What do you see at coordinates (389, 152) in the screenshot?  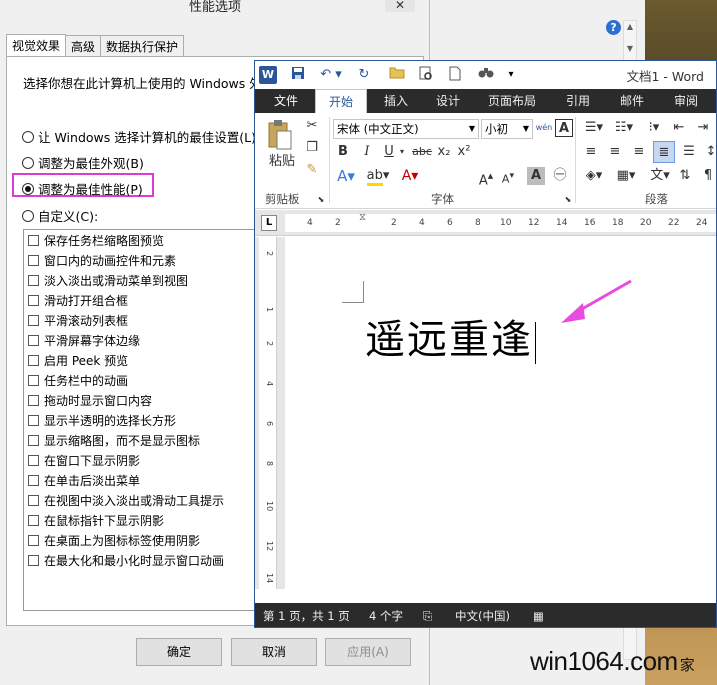 I see `underline-button: U` at bounding box center [389, 152].